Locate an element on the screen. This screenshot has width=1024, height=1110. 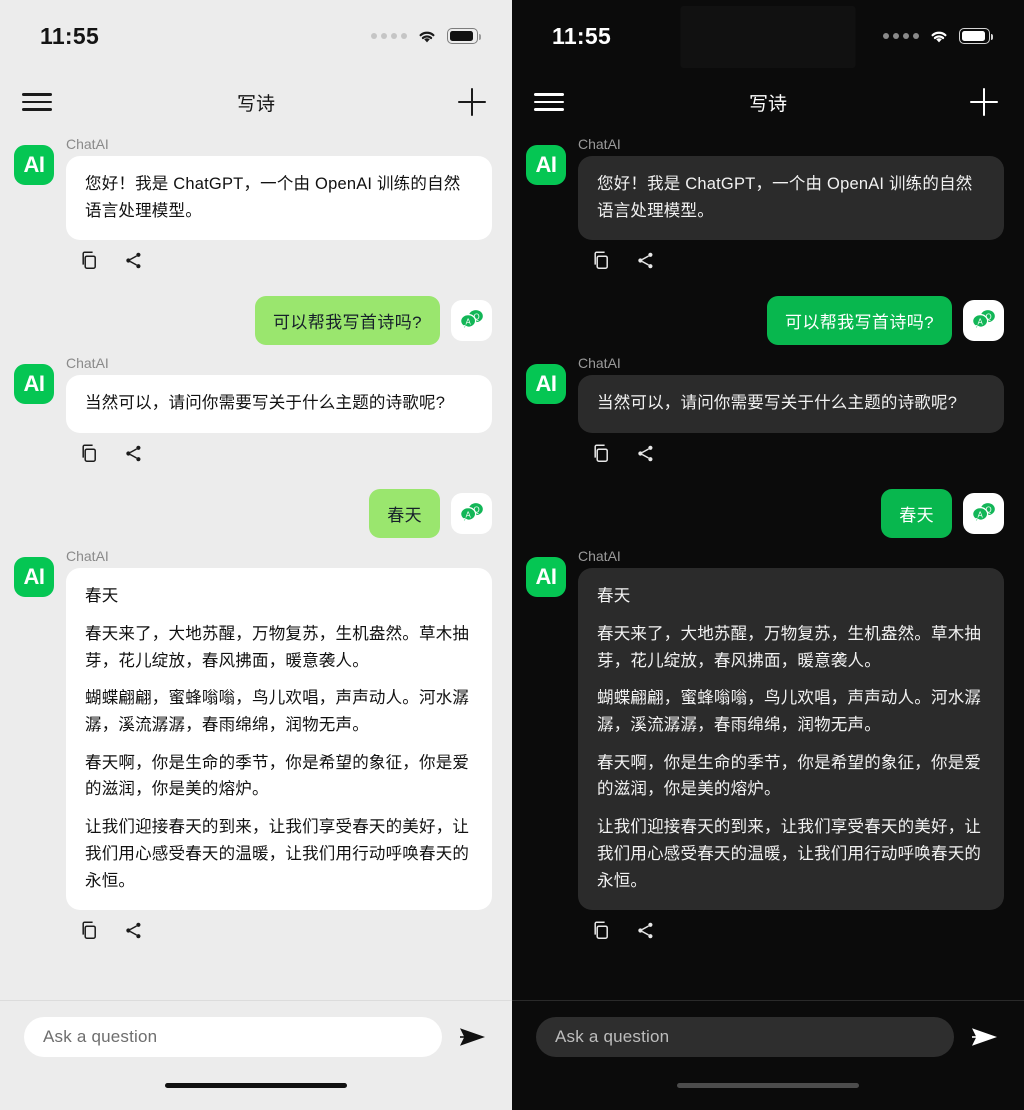
dynamic-island is located at coordinates (768, 37).